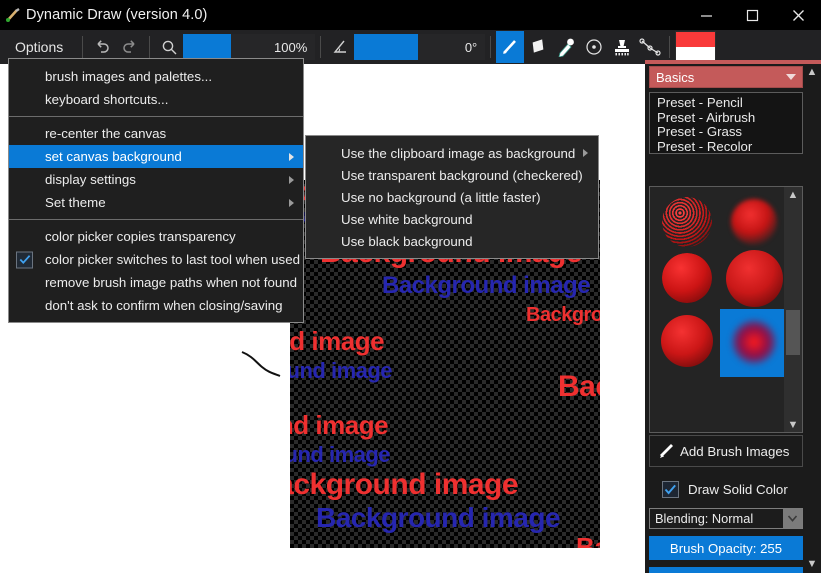 Image resolution: width=821 pixels, height=573 pixels. I want to click on brush-grid-scrollbar: ▲ ▼, so click(793, 309).